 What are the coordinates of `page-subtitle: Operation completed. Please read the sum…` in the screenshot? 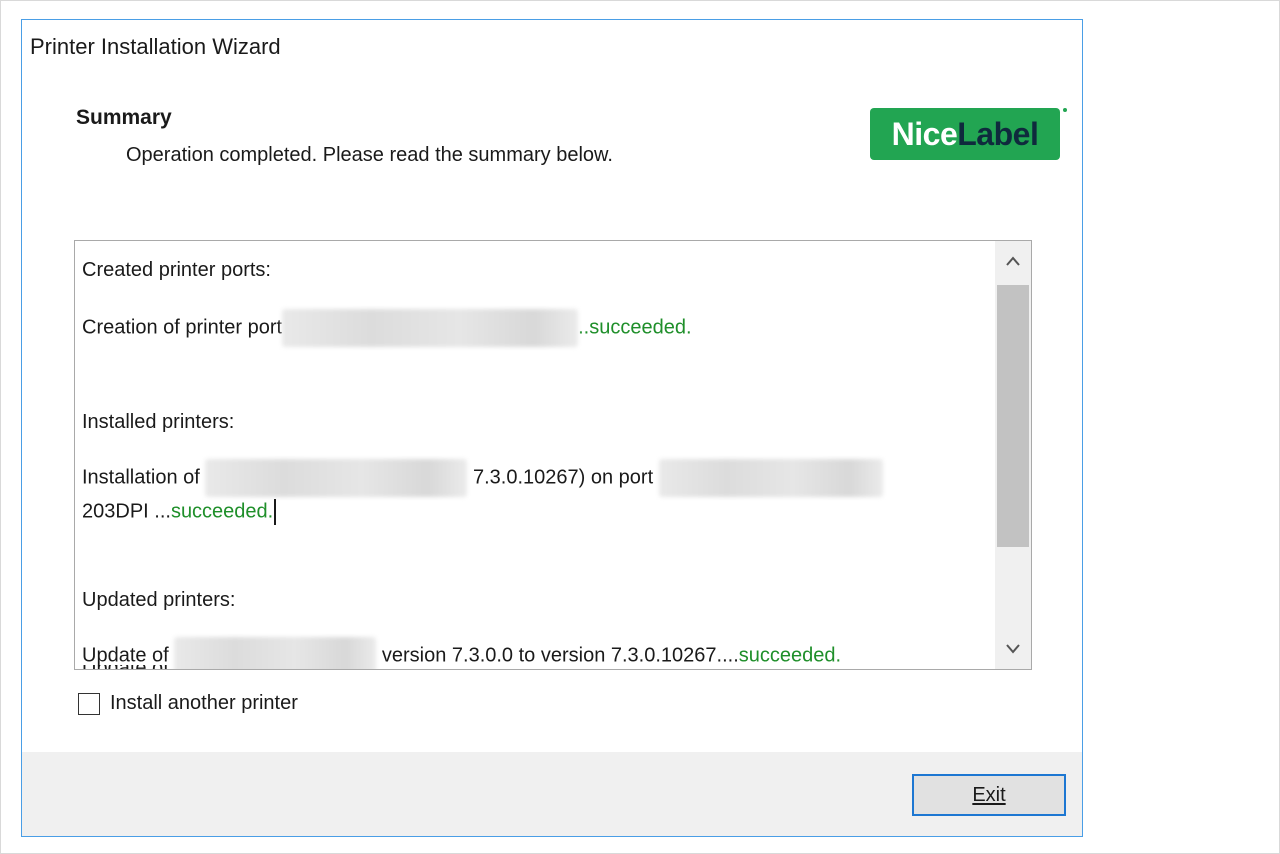 It's located at (369, 155).